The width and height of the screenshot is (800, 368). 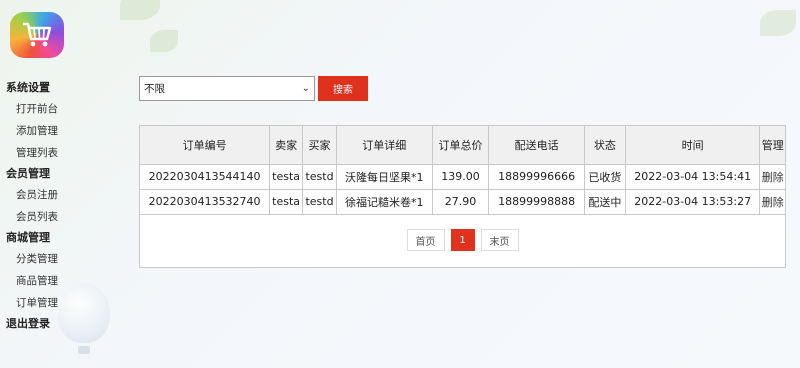 I want to click on column-header: 时间, so click(x=692, y=145).